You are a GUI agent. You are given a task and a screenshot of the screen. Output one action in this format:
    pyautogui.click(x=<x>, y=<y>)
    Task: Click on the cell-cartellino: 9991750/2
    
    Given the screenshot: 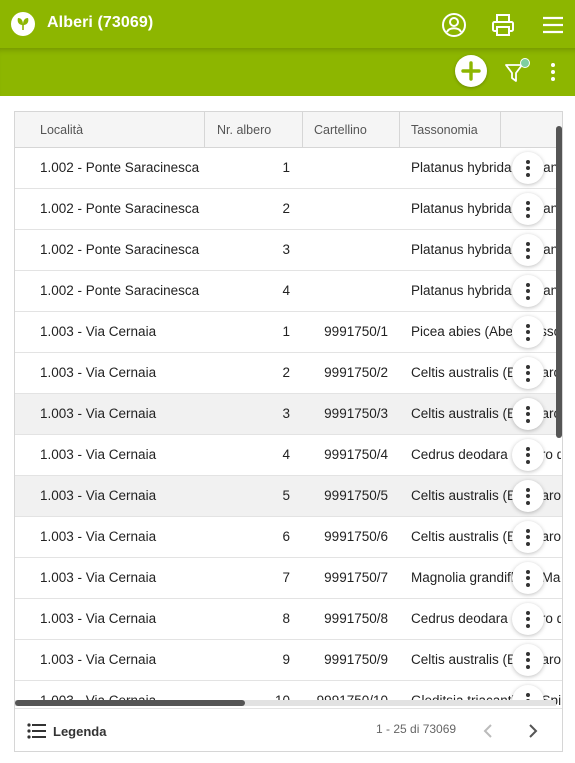 What is the action you would take?
    pyautogui.click(x=356, y=372)
    